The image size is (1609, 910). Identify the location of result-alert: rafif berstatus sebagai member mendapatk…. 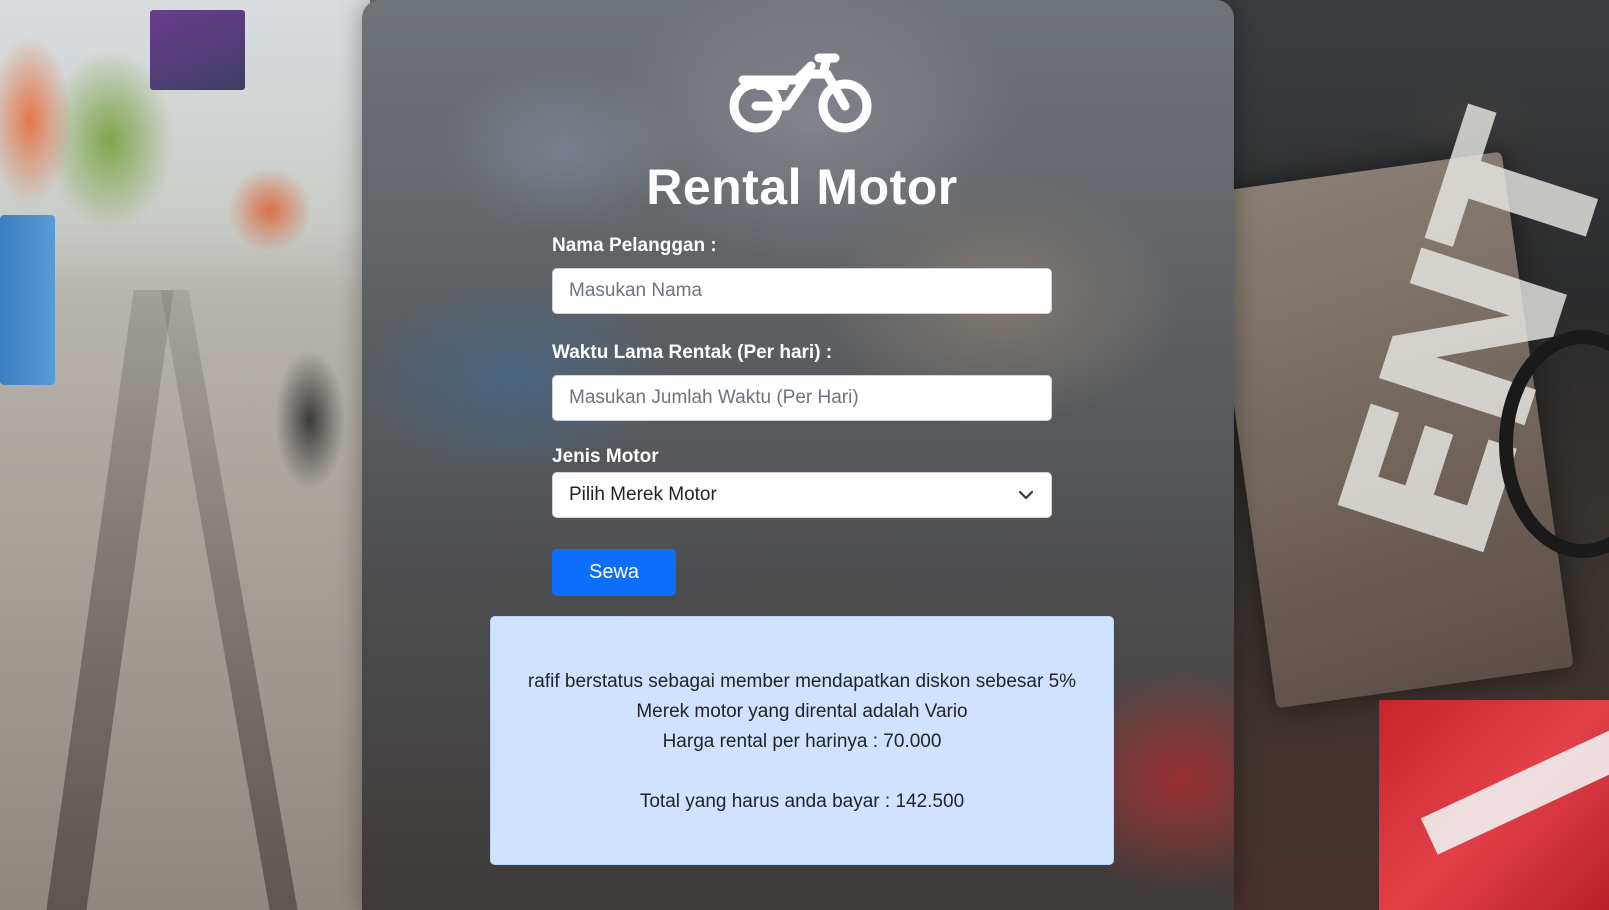
(802, 740).